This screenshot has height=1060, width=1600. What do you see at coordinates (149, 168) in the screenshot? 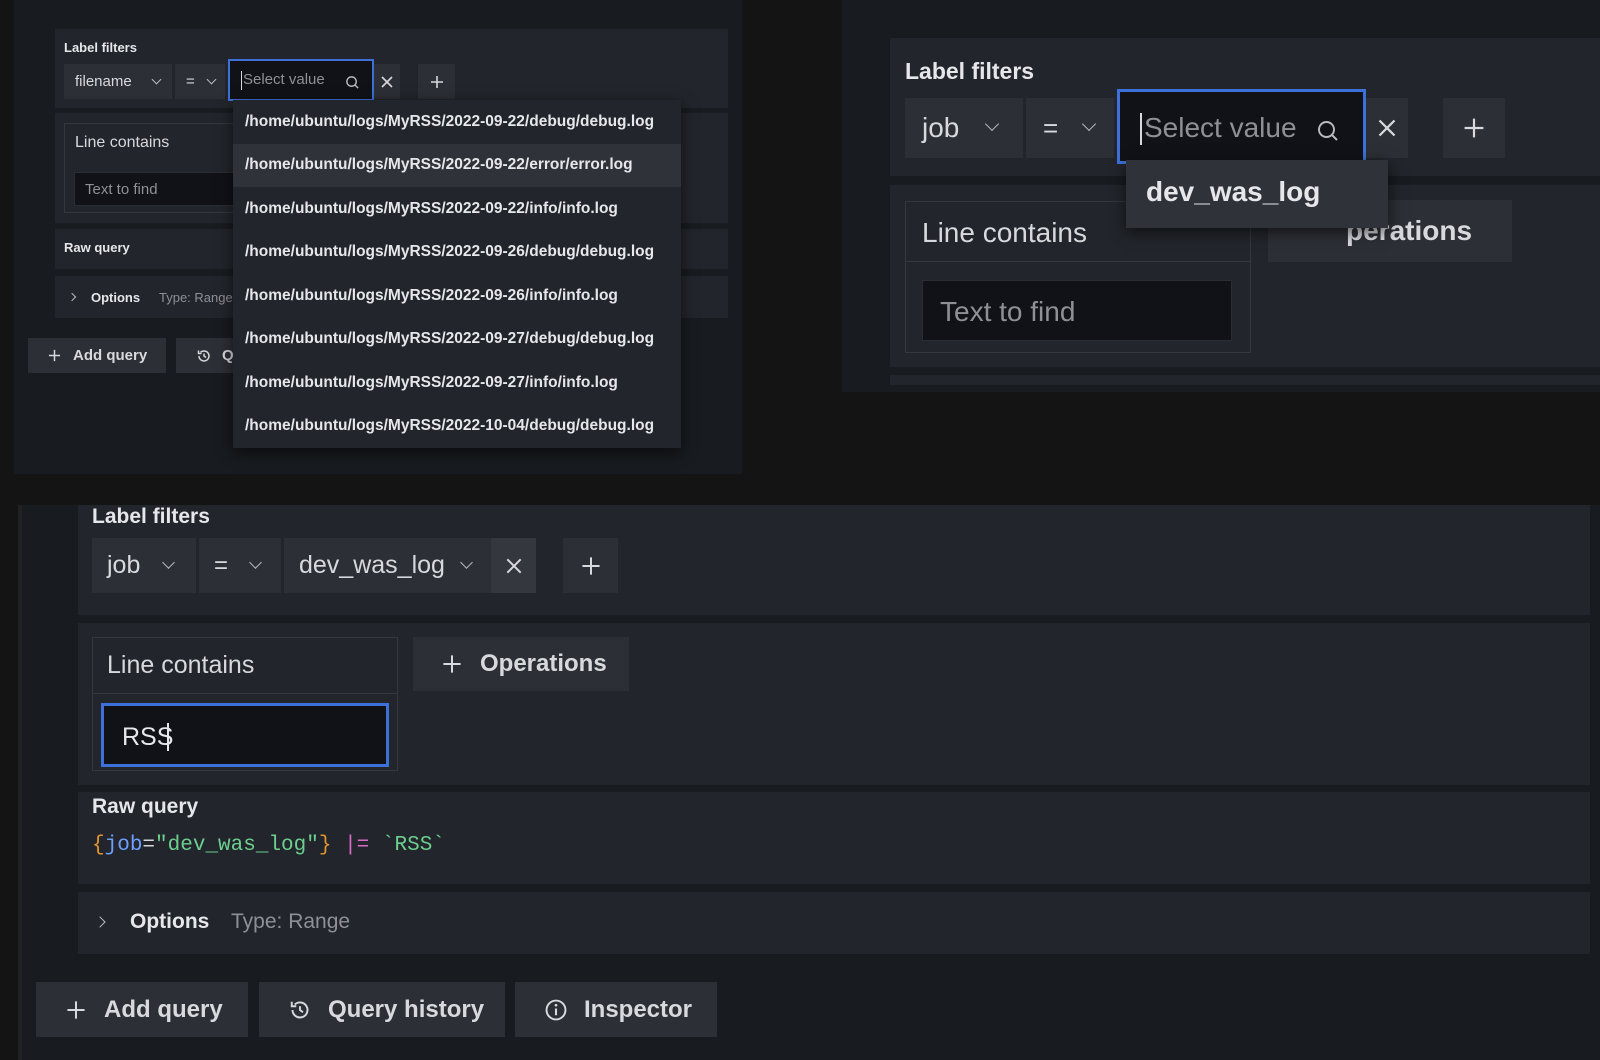
I see `line-contains-box: Line contains Text to find` at bounding box center [149, 168].